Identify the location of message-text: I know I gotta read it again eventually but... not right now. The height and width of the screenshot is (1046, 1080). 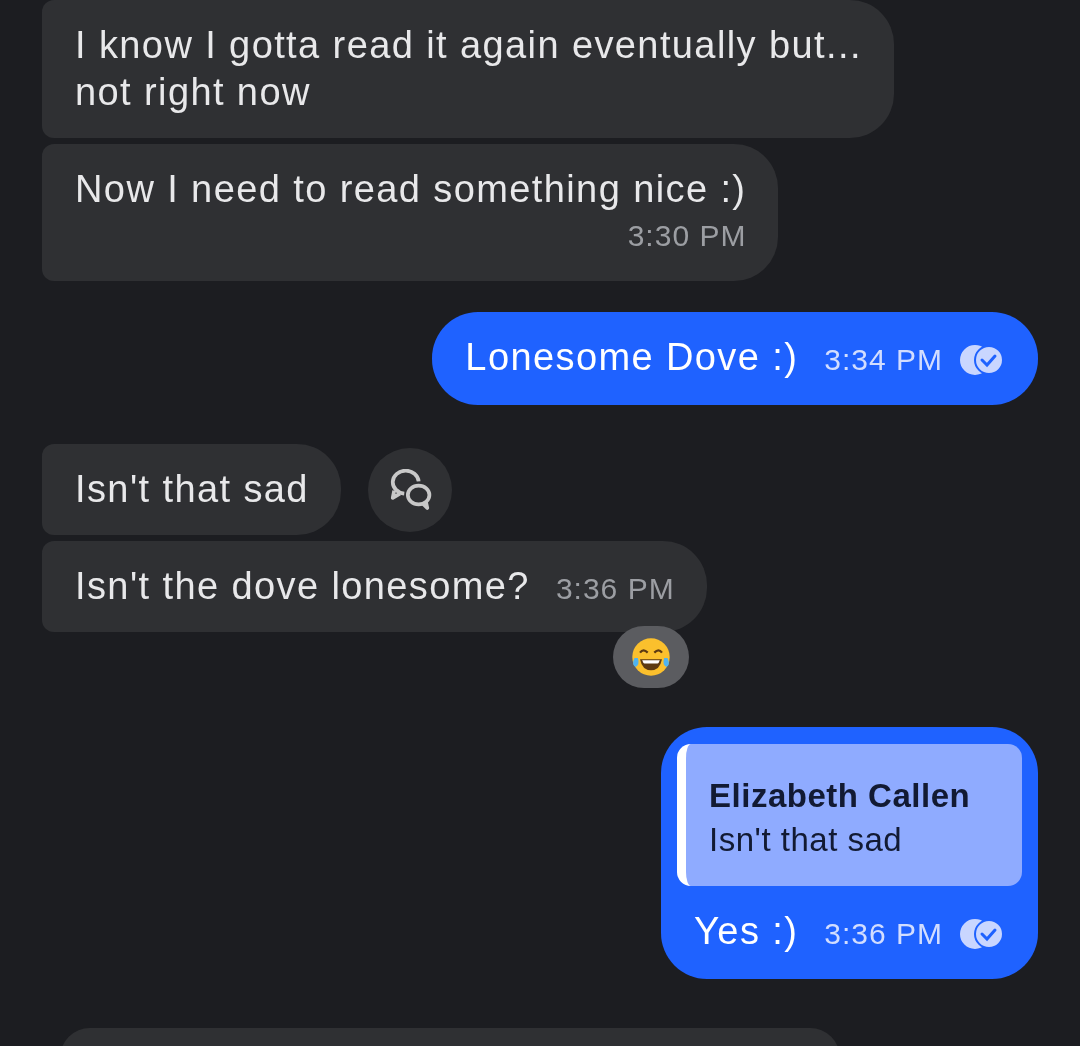
(468, 69).